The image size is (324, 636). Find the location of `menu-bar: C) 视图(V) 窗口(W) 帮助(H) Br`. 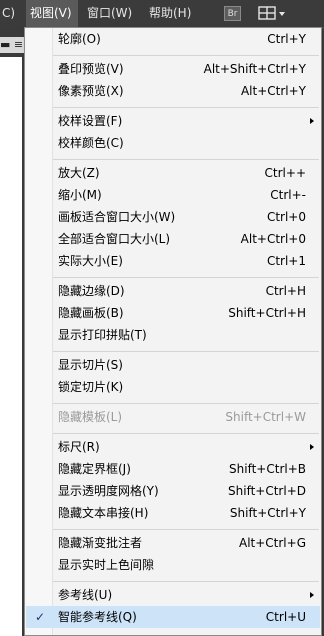

menu-bar: C) 视图(V) 窗口(W) 帮助(H) Br is located at coordinates (162, 13).